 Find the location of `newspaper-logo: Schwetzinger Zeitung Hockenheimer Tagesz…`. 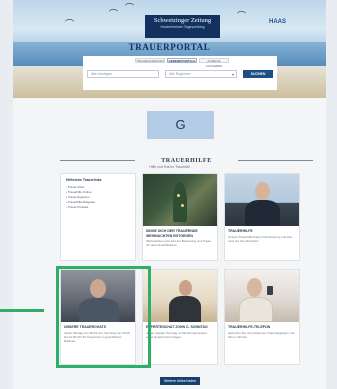

newspaper-logo: Schwetzinger Zeitung Hockenheimer Tagesz… is located at coordinates (182, 26).